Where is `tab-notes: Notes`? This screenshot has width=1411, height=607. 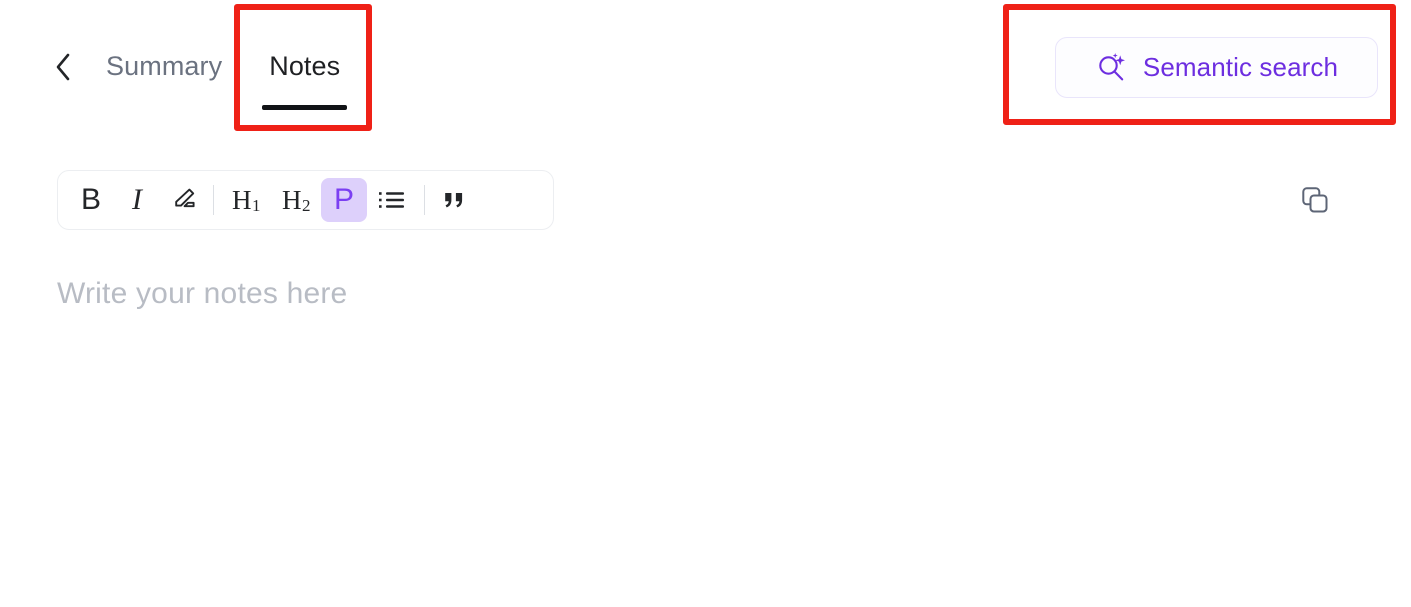 tab-notes: Notes is located at coordinates (304, 78).